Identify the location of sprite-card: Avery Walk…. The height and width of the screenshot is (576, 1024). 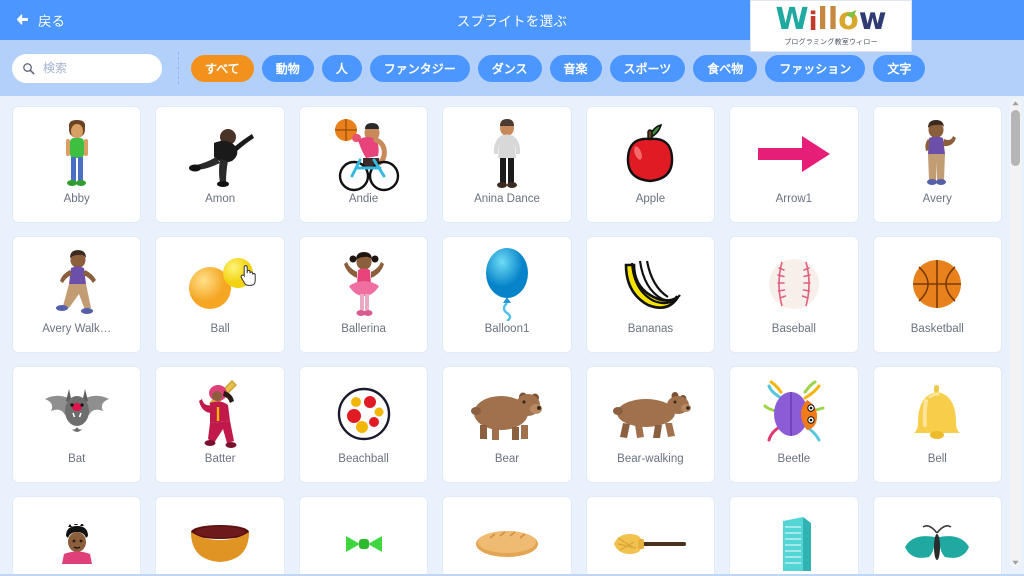
(77, 294).